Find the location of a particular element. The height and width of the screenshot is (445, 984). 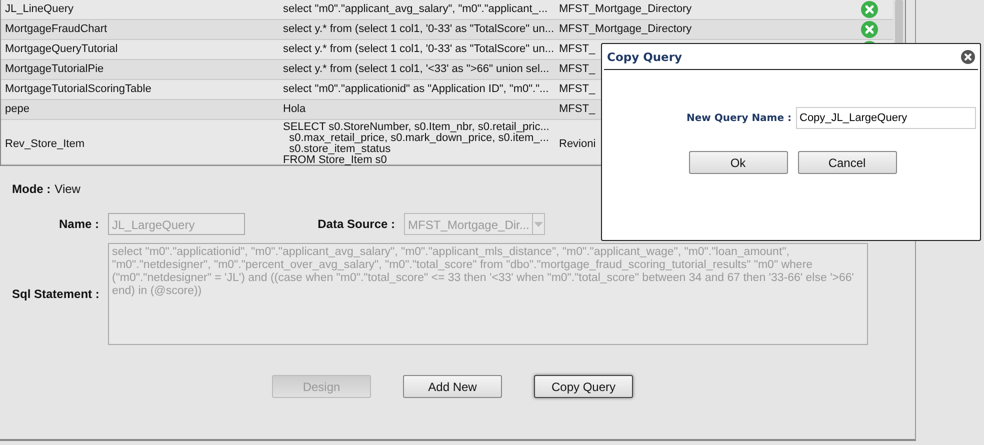

dropdown-arrow-icon is located at coordinates (539, 224).